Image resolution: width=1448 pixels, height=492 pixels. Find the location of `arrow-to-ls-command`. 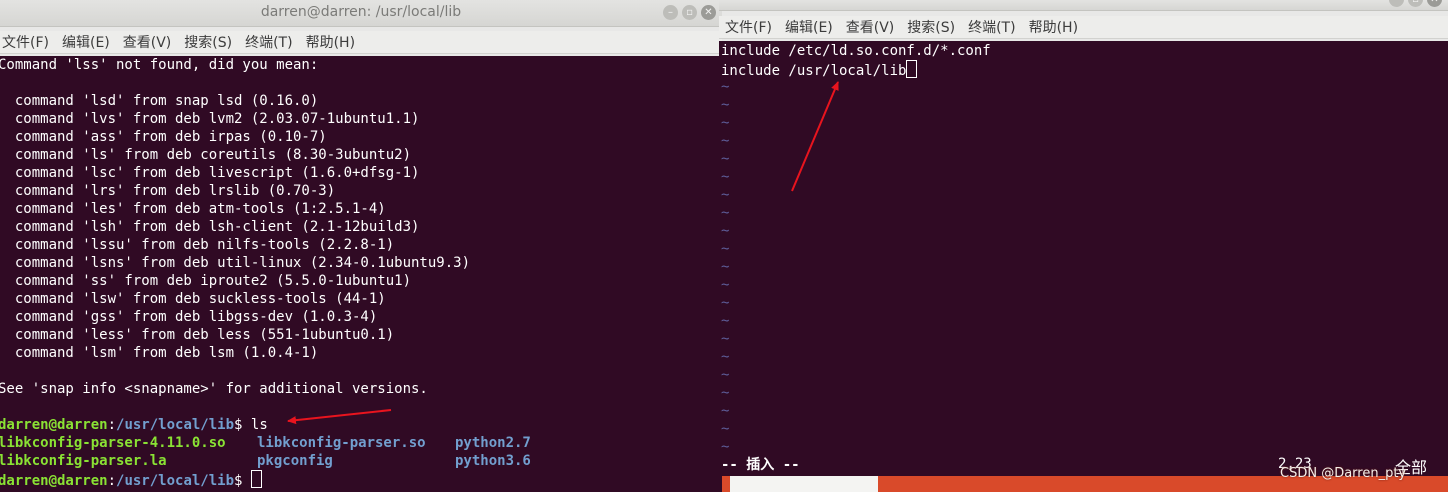

arrow-to-ls-command is located at coordinates (339, 417).